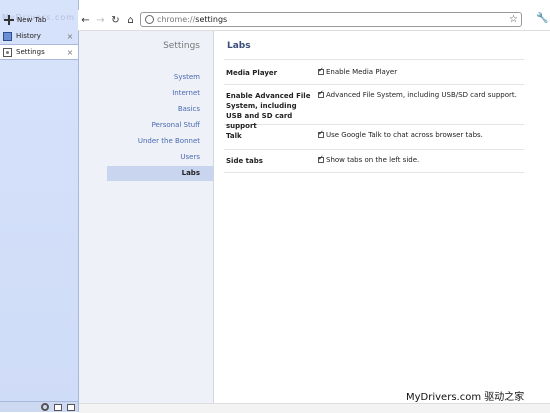  Describe the element at coordinates (239, 46) in the screenshot. I see `page-title: Labs` at that location.